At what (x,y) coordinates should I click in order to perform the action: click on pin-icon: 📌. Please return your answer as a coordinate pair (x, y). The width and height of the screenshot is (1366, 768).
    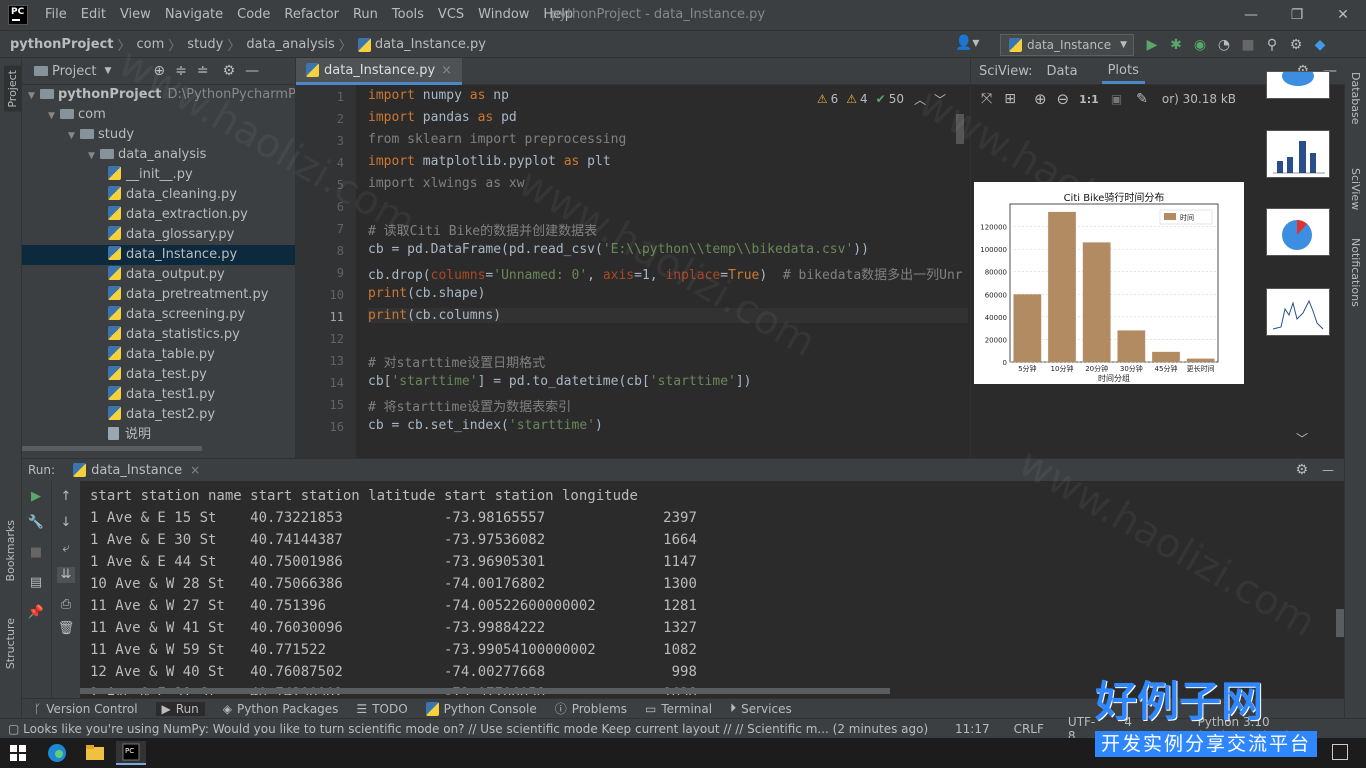
    Looking at the image, I should click on (36, 613).